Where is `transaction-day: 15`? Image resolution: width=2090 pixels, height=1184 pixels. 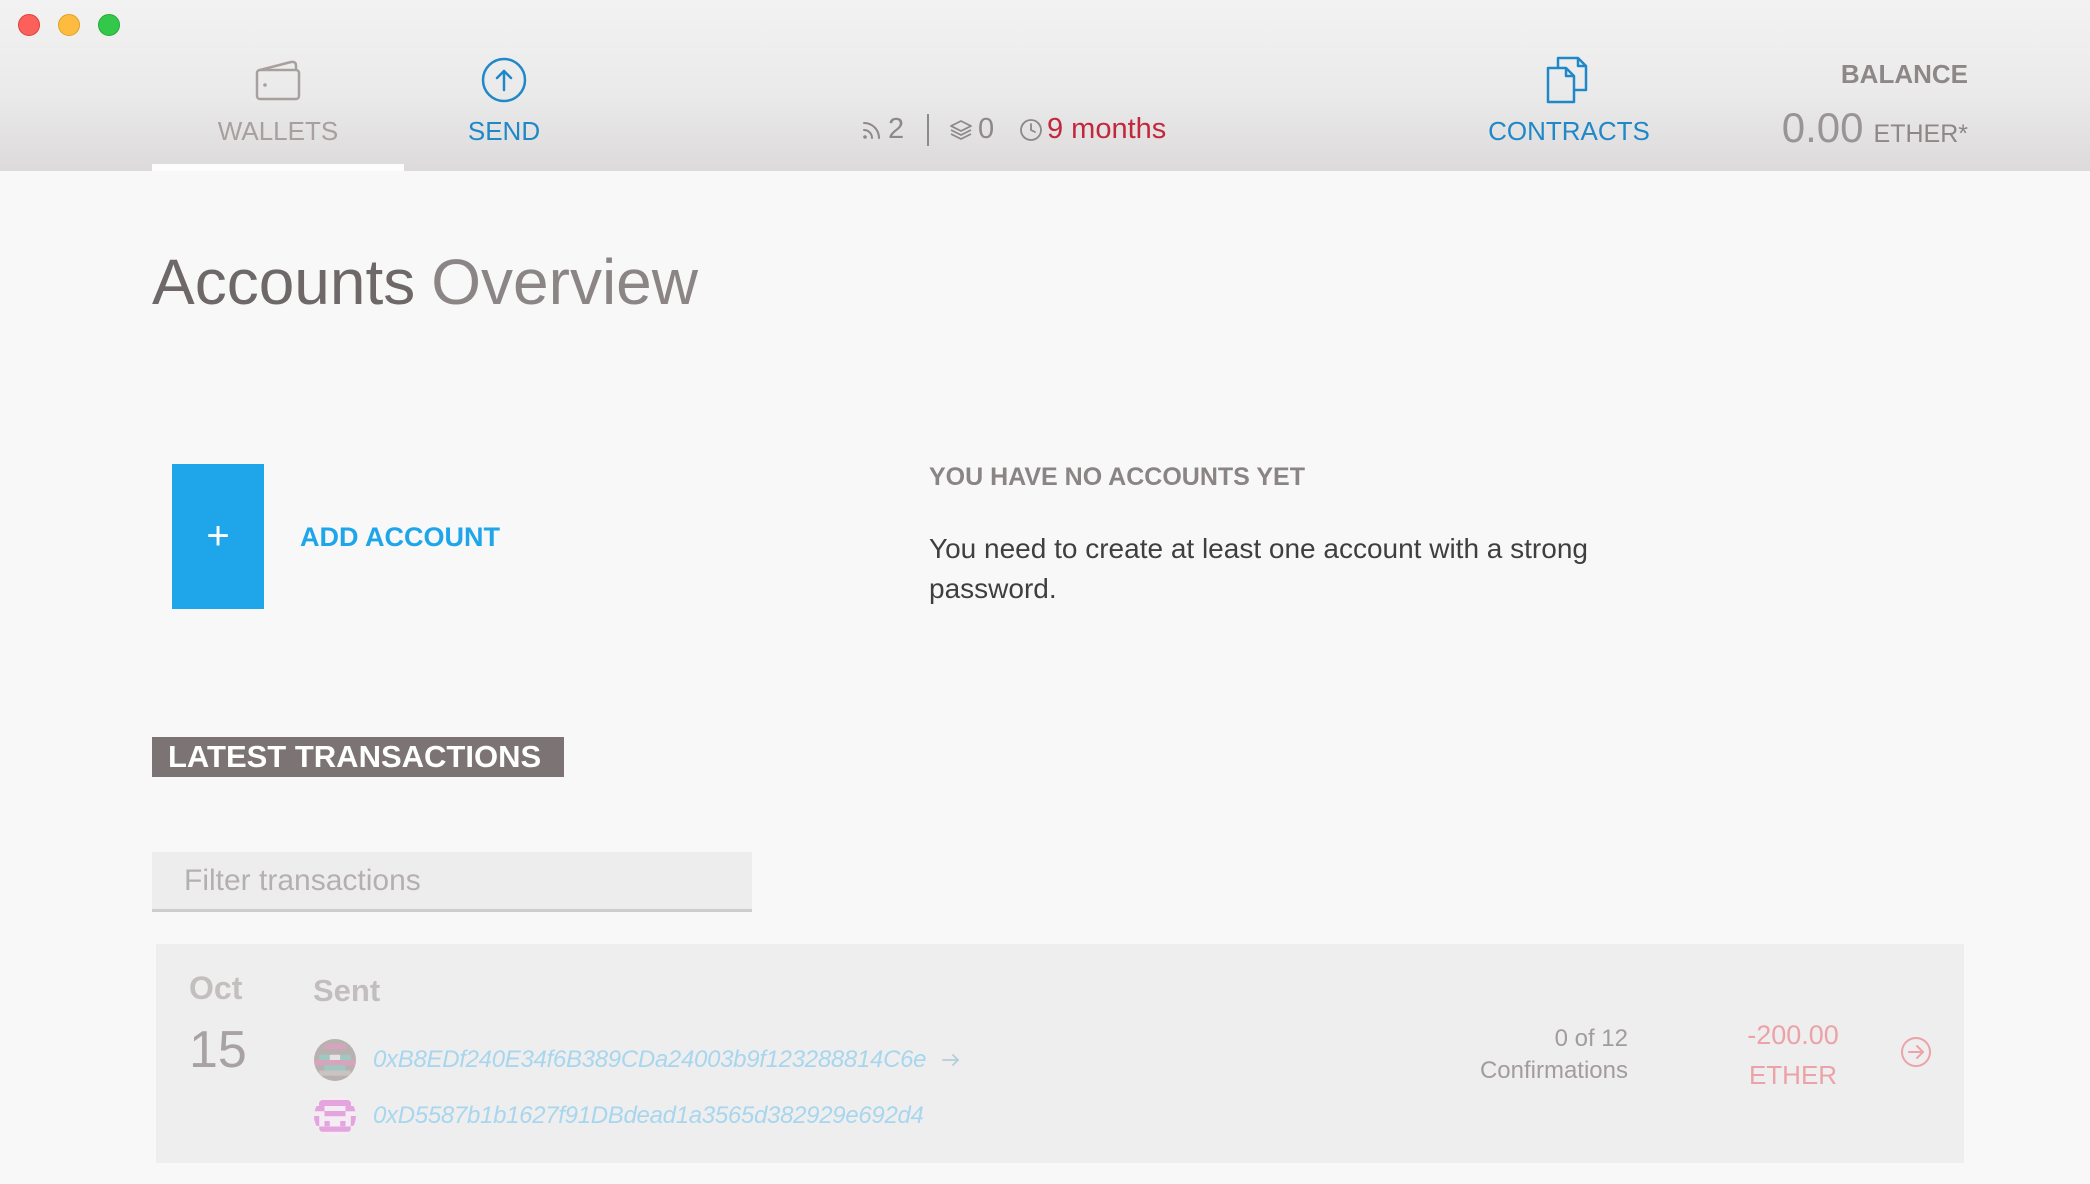 transaction-day: 15 is located at coordinates (218, 1050).